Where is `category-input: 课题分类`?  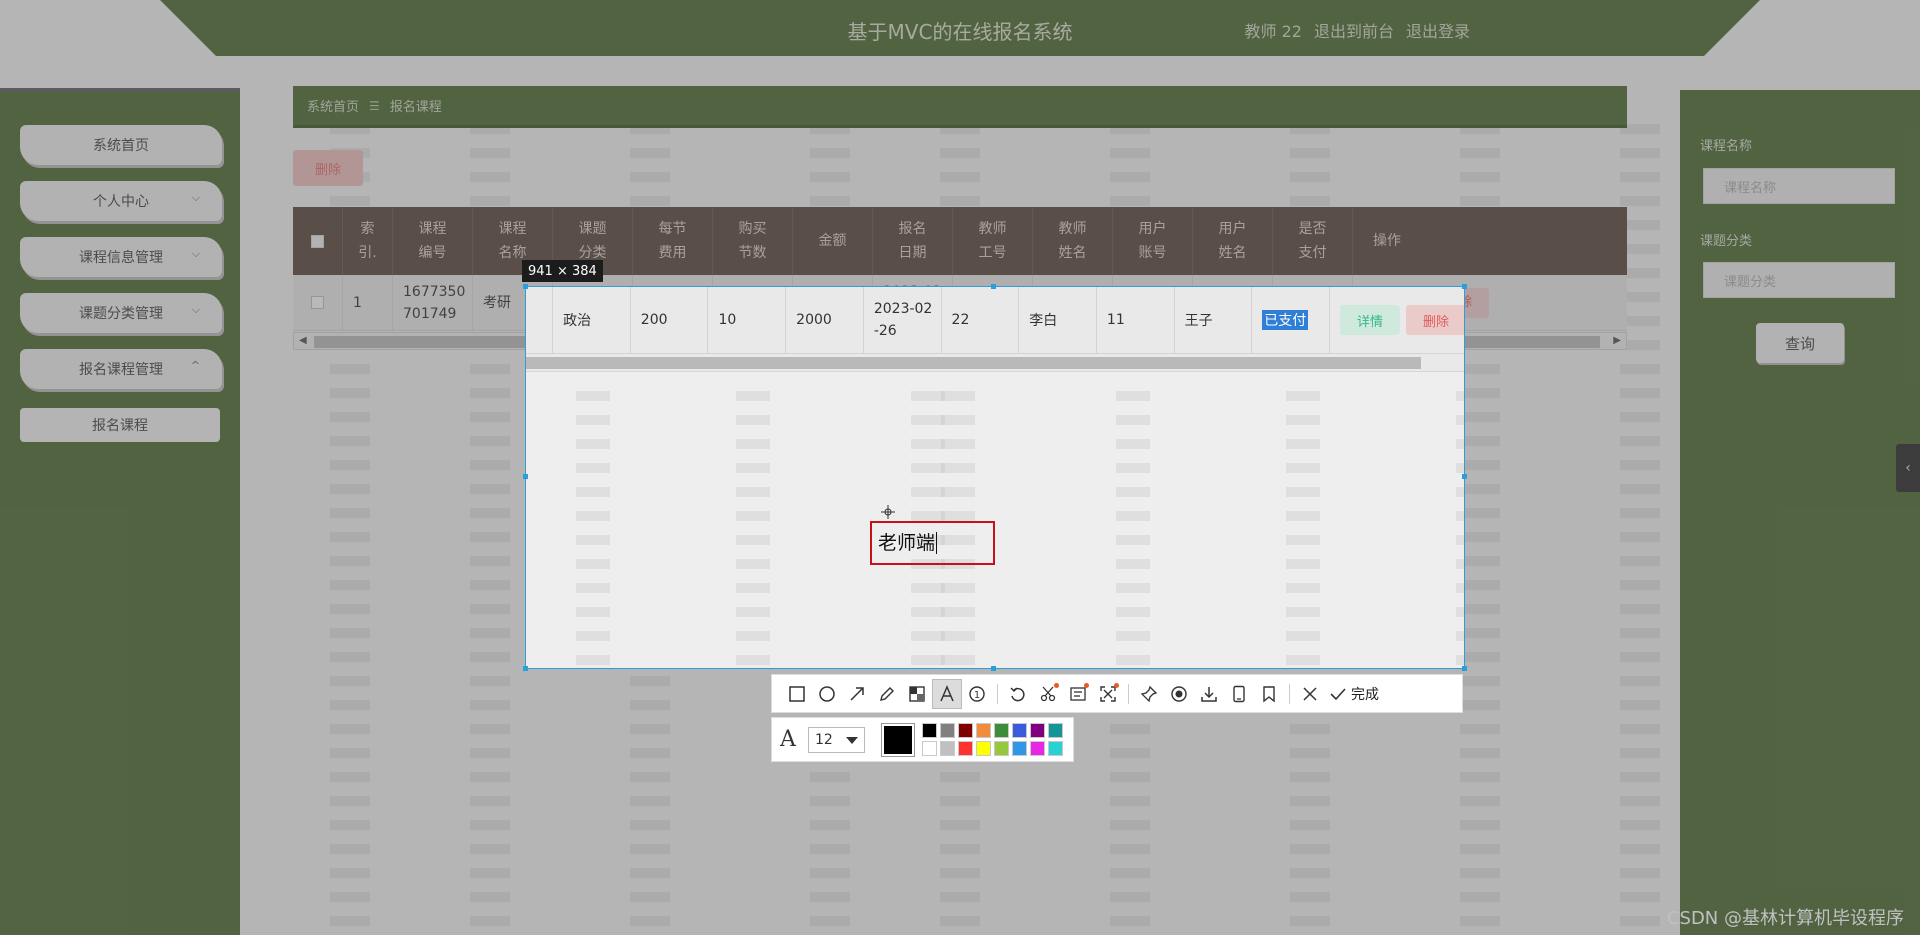 category-input: 课题分类 is located at coordinates (1799, 280).